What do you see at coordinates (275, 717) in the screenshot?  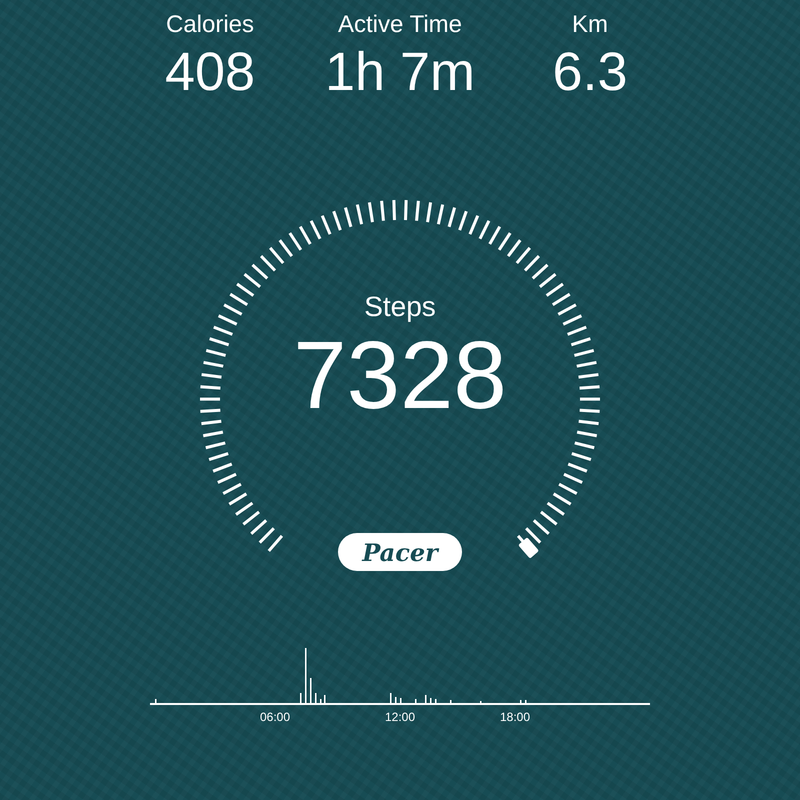 I see `time-label: 06:00` at bounding box center [275, 717].